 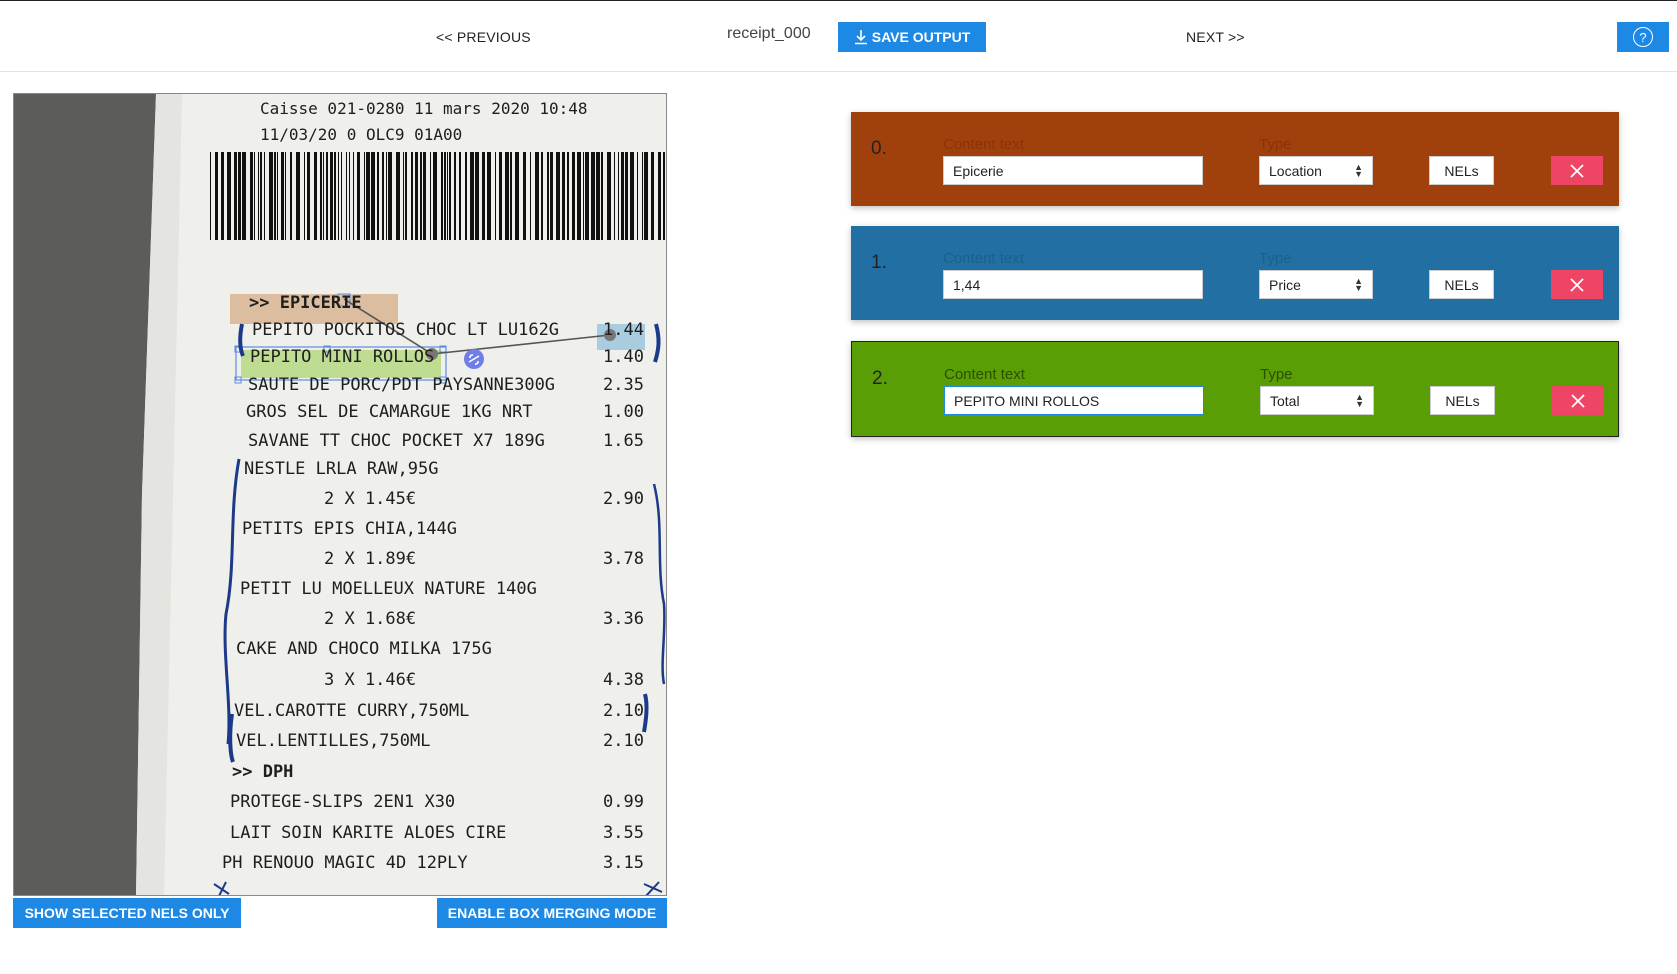 What do you see at coordinates (370, 499) in the screenshot?
I see `receipt-line: 2 X 1.45€` at bounding box center [370, 499].